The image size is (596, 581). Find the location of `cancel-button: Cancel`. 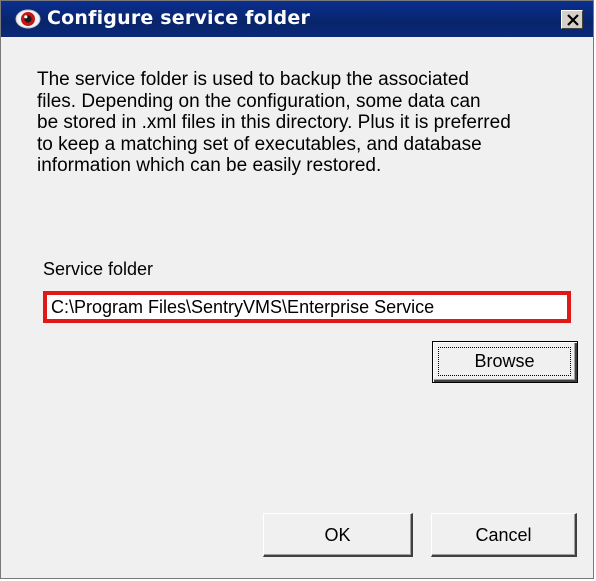

cancel-button: Cancel is located at coordinates (504, 535).